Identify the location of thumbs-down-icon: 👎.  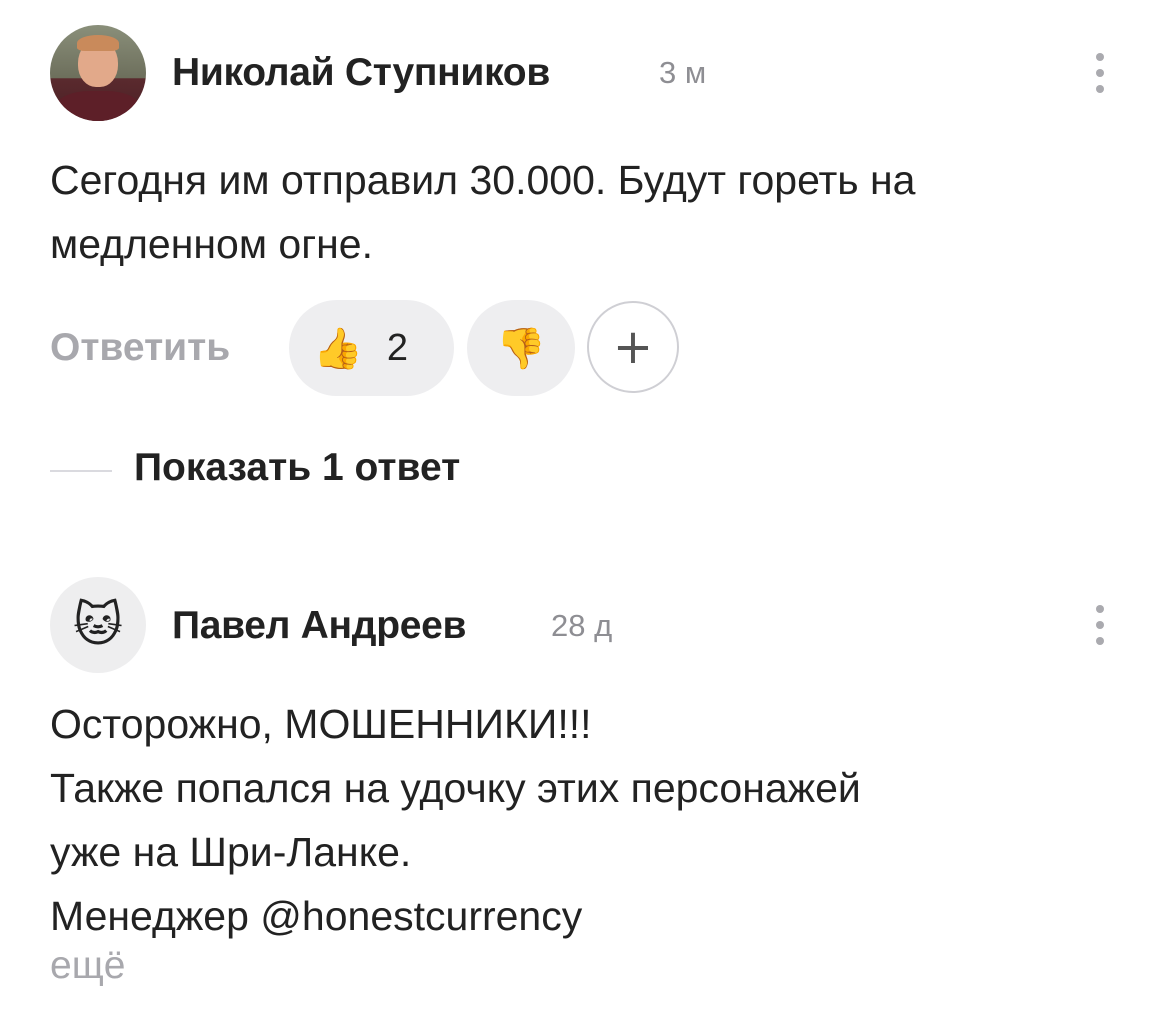
(521, 348).